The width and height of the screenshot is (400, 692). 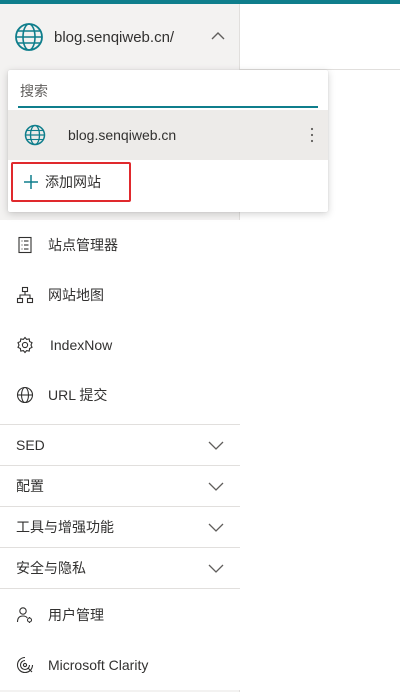 What do you see at coordinates (120, 567) in the screenshot?
I see `nav-section-security: 安全与隐私` at bounding box center [120, 567].